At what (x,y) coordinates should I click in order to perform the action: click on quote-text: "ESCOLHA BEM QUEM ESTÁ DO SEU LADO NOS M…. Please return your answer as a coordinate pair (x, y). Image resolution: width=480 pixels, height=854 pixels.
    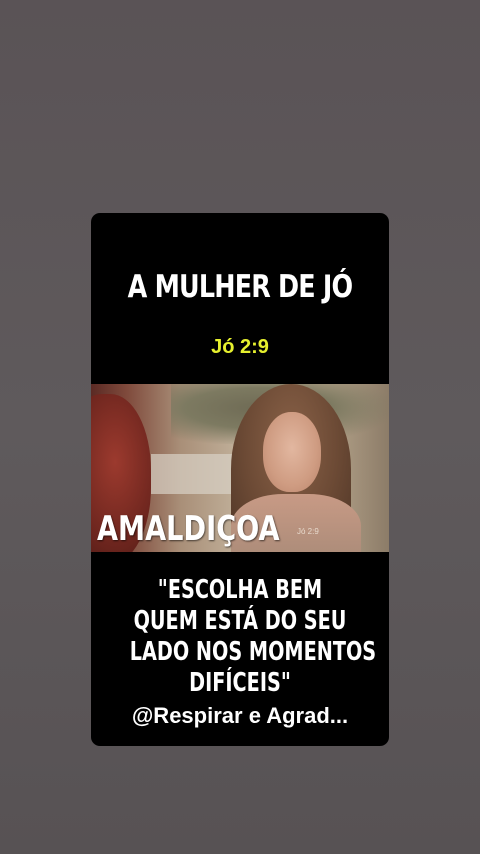
    Looking at the image, I should click on (253, 637).